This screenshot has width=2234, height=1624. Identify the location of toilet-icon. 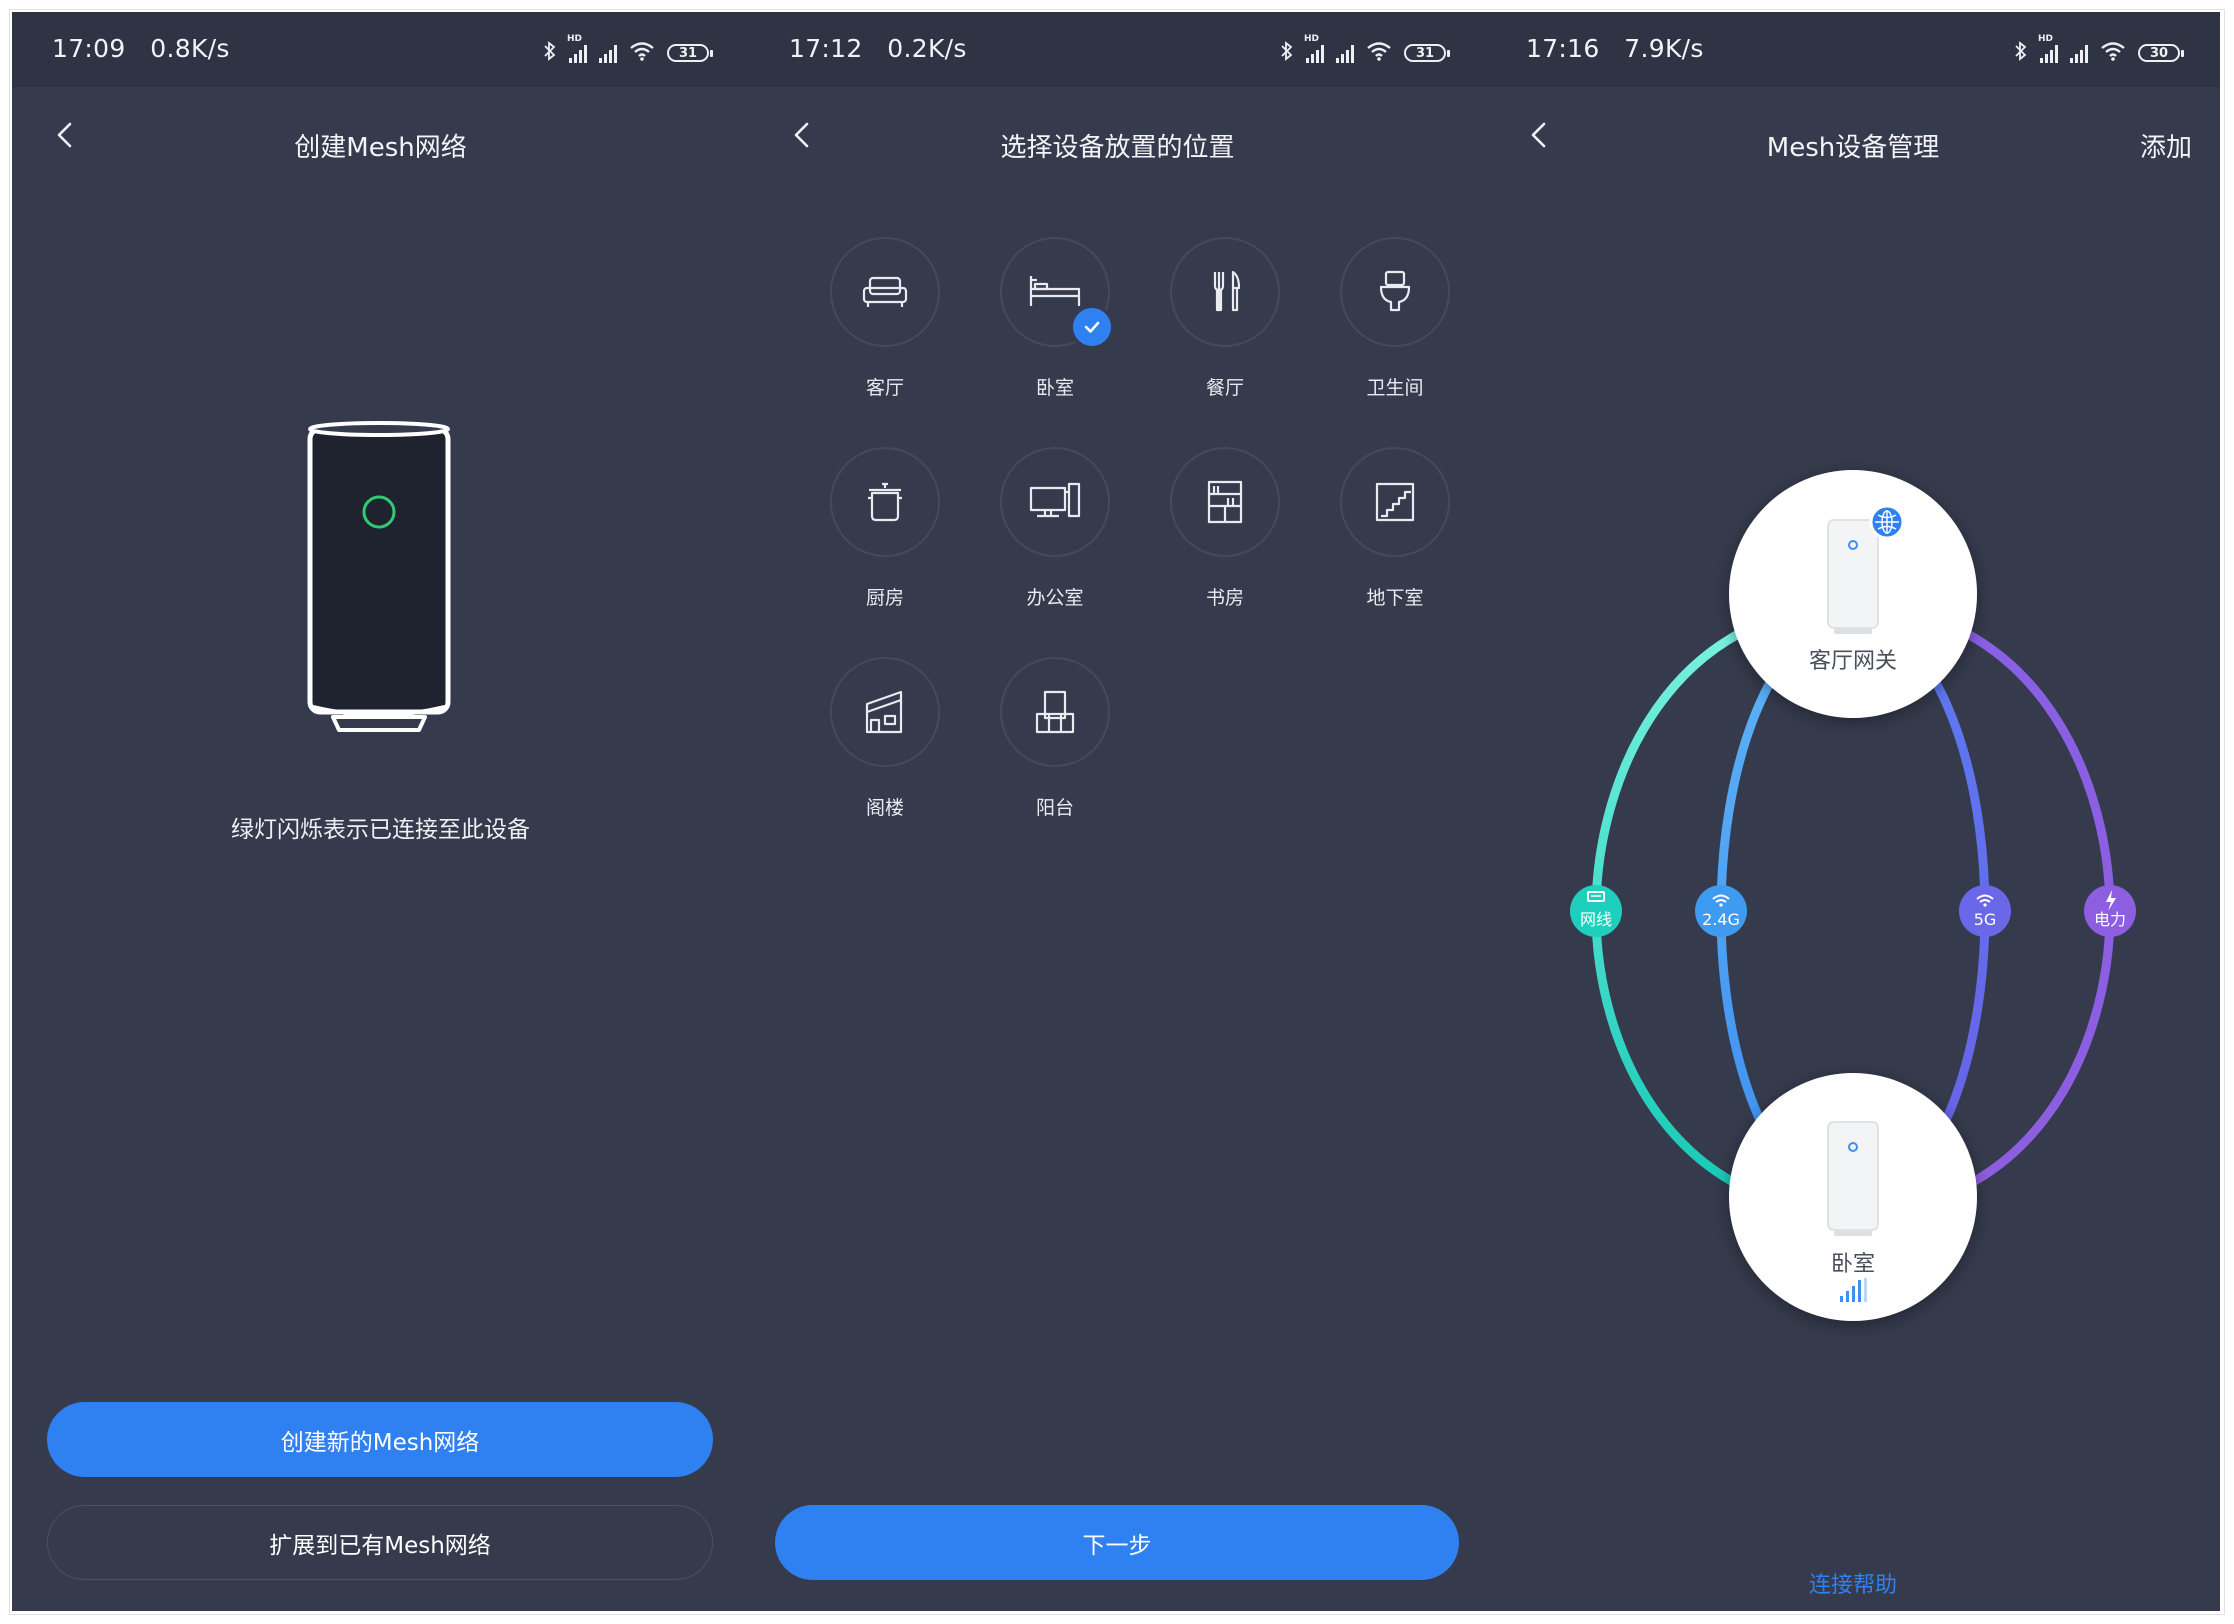
(1395, 291).